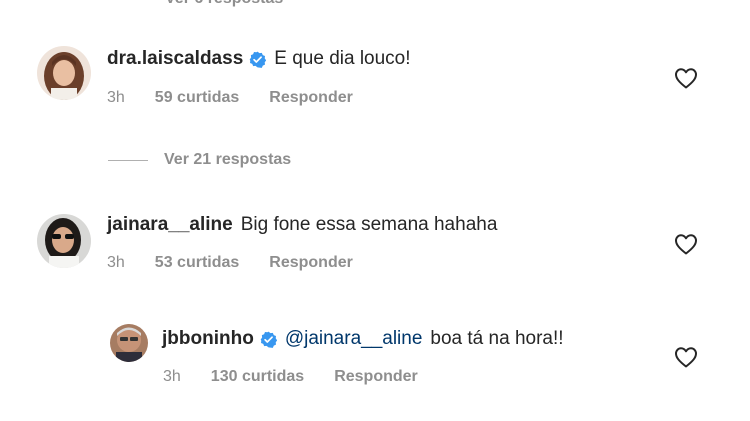 The height and width of the screenshot is (421, 750). What do you see at coordinates (342, 58) in the screenshot?
I see `comment-text: E que dia louco!` at bounding box center [342, 58].